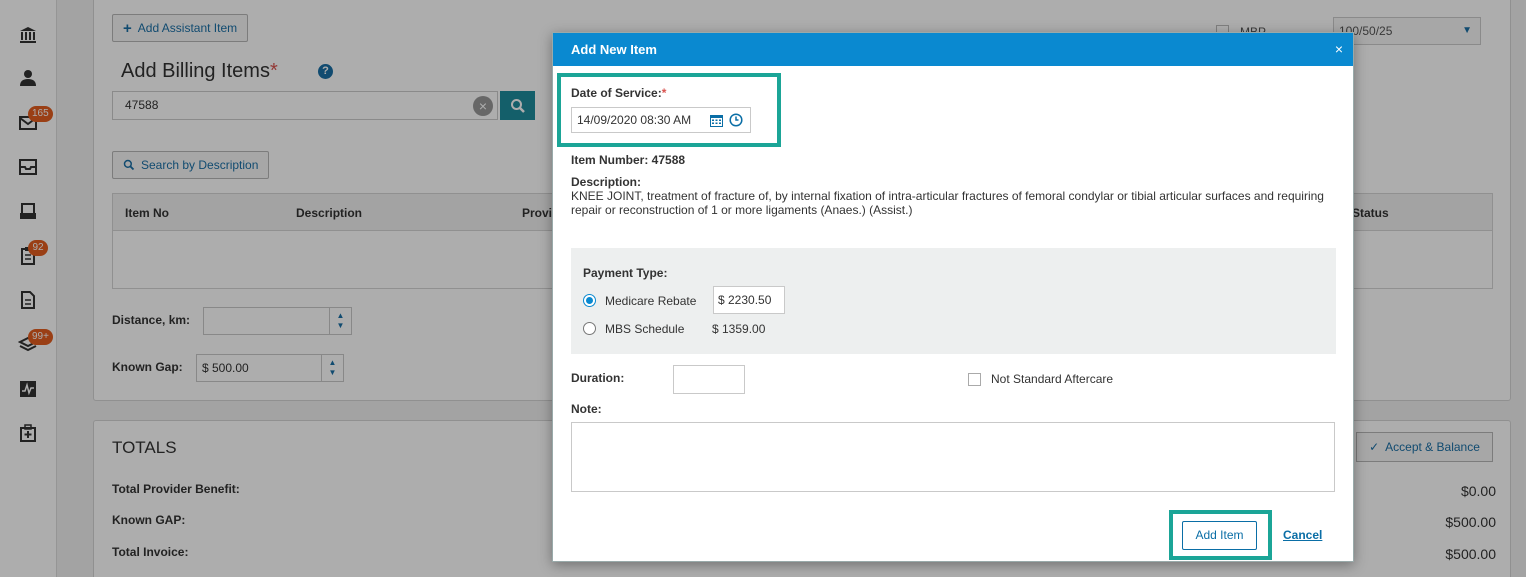 This screenshot has height=577, width=1526. What do you see at coordinates (1219, 535) in the screenshot?
I see `add-item-button: Add Item` at bounding box center [1219, 535].